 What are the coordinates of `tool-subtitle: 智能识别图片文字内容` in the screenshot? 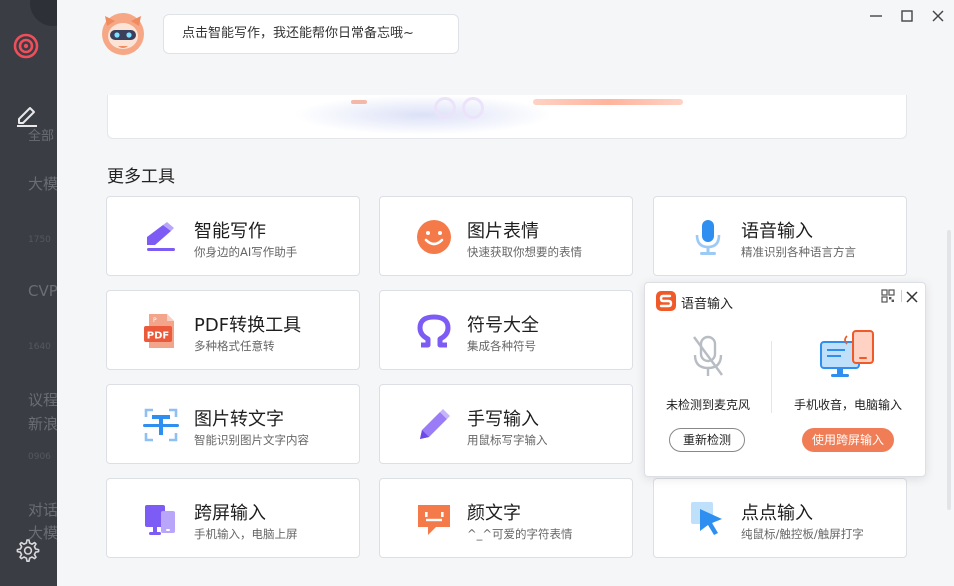 It's located at (251, 440).